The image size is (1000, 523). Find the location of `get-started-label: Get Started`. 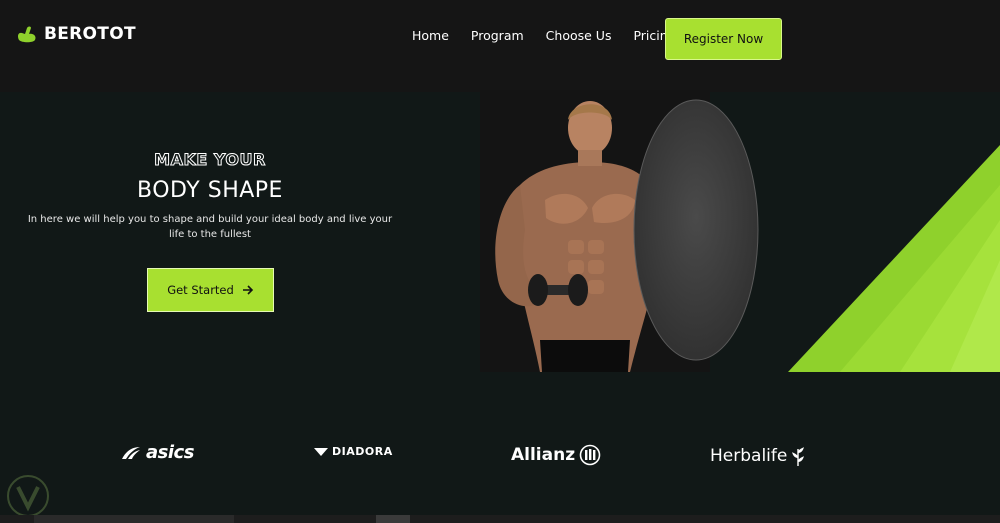

get-started-label: Get Started is located at coordinates (200, 290).